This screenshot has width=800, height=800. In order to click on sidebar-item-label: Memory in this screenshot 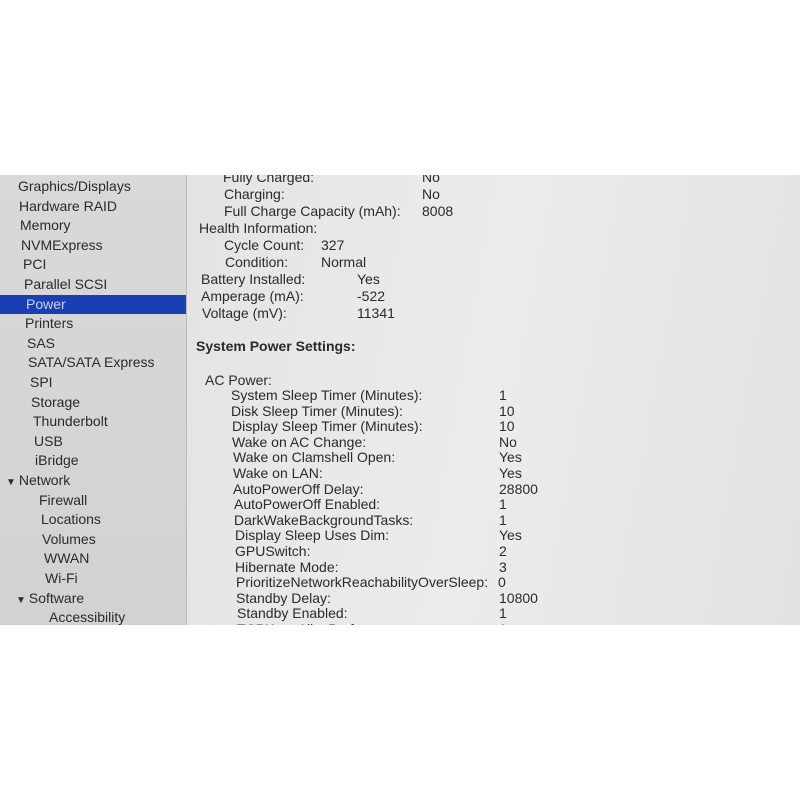, I will do `click(45, 225)`.